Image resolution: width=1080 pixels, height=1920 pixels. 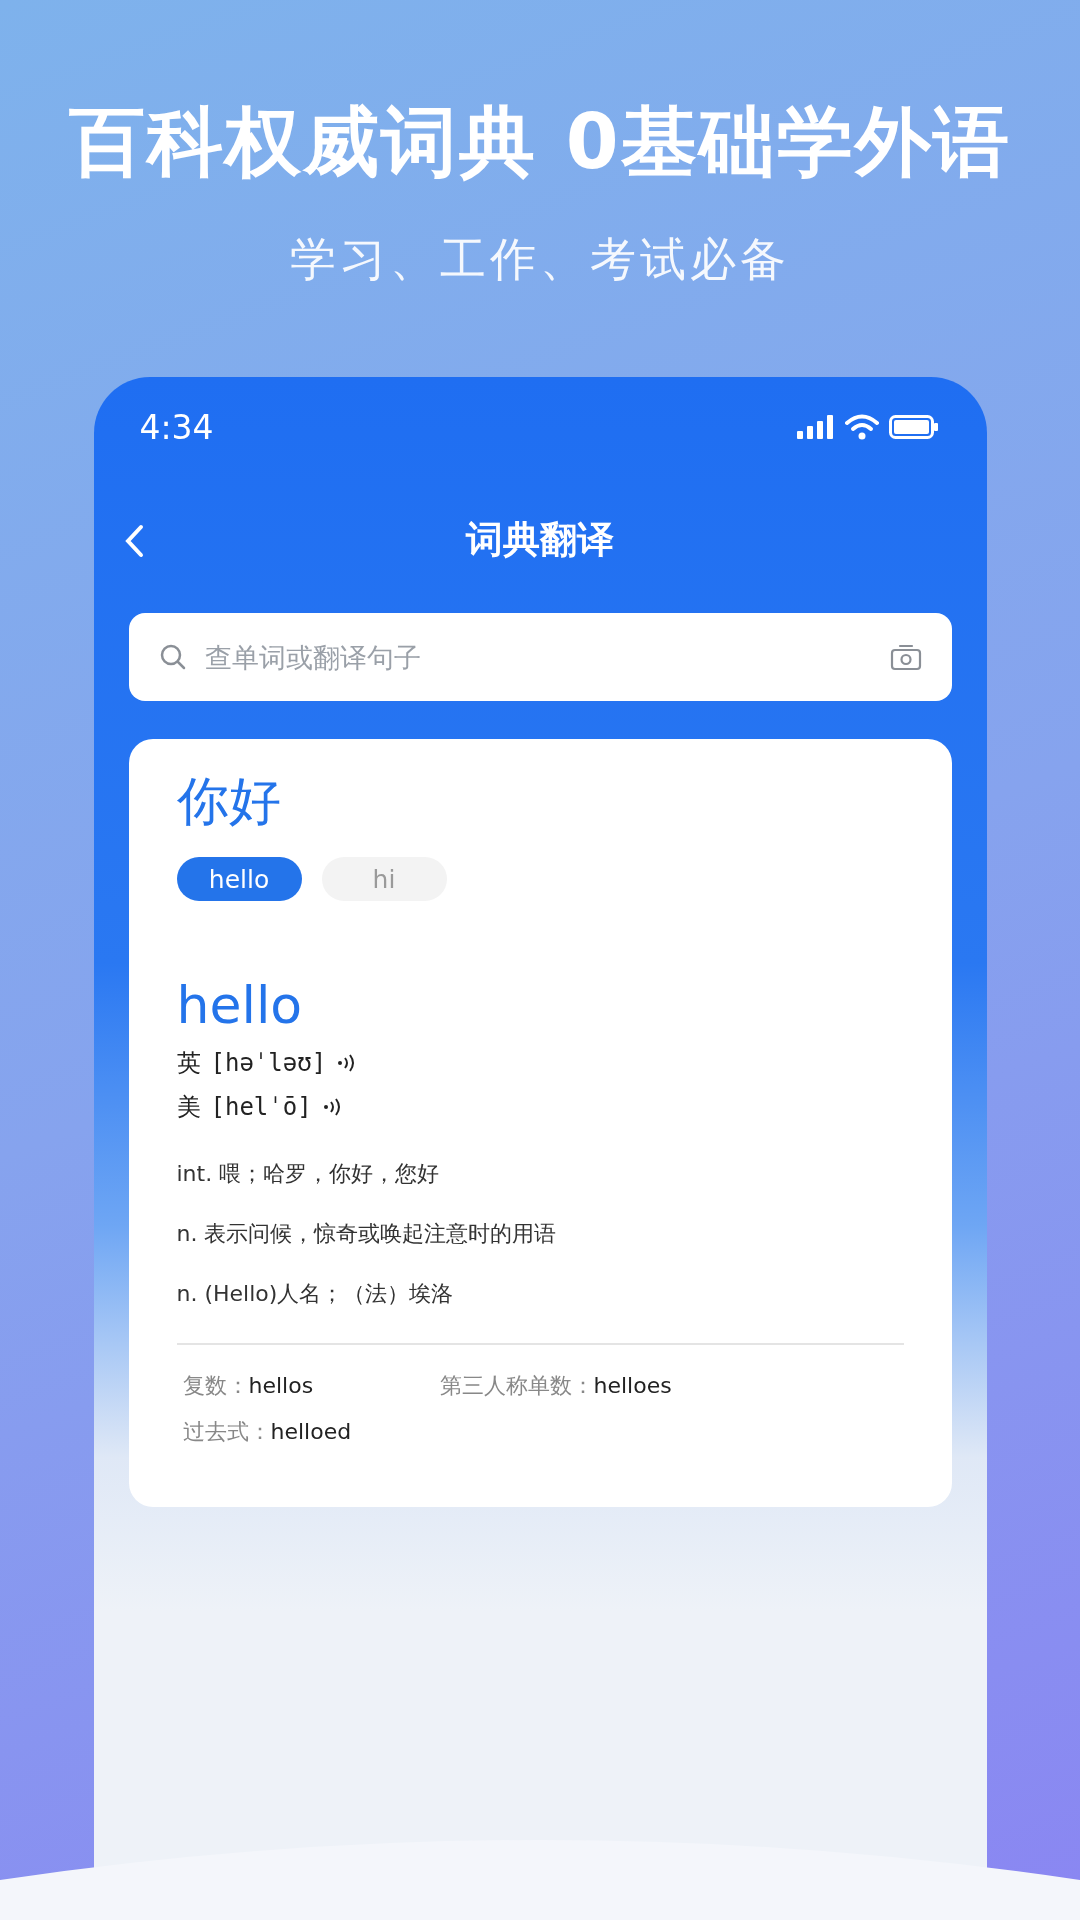 What do you see at coordinates (815, 427) in the screenshot?
I see `signal-icon` at bounding box center [815, 427].